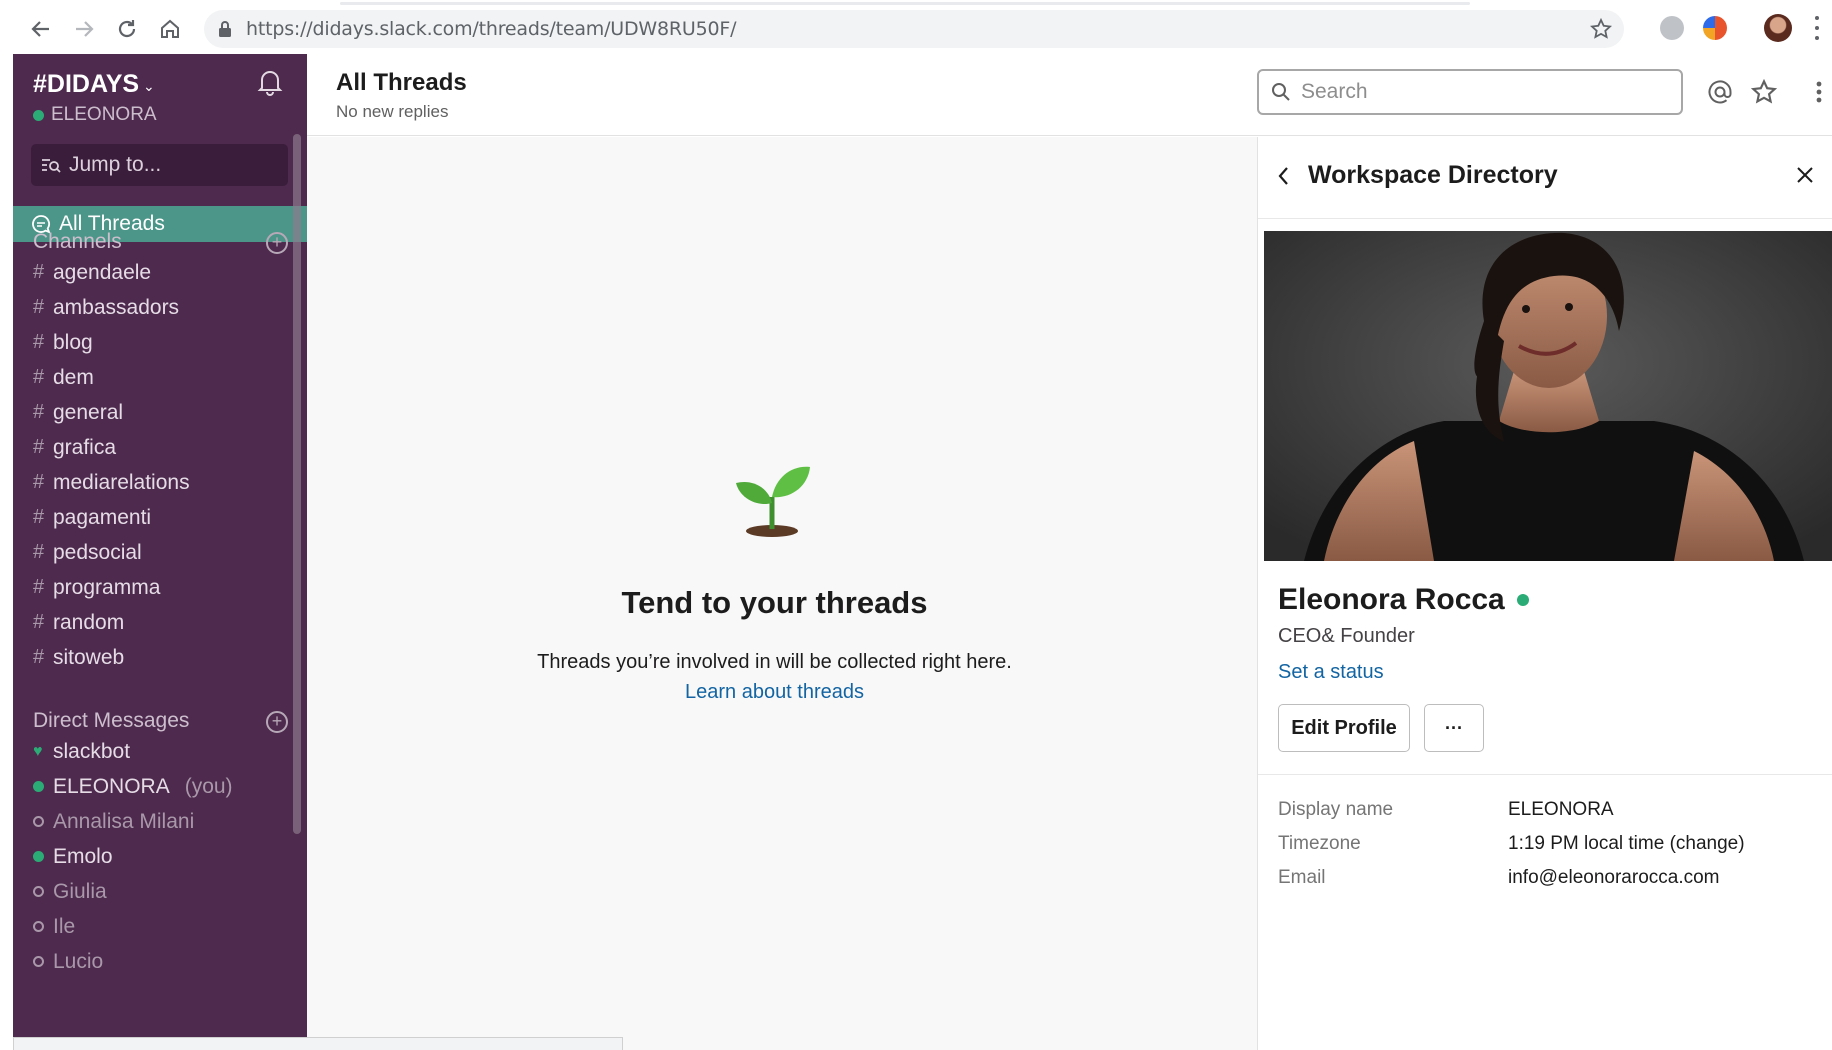  I want to click on empty-state-title: Tend to your threads, so click(774, 602).